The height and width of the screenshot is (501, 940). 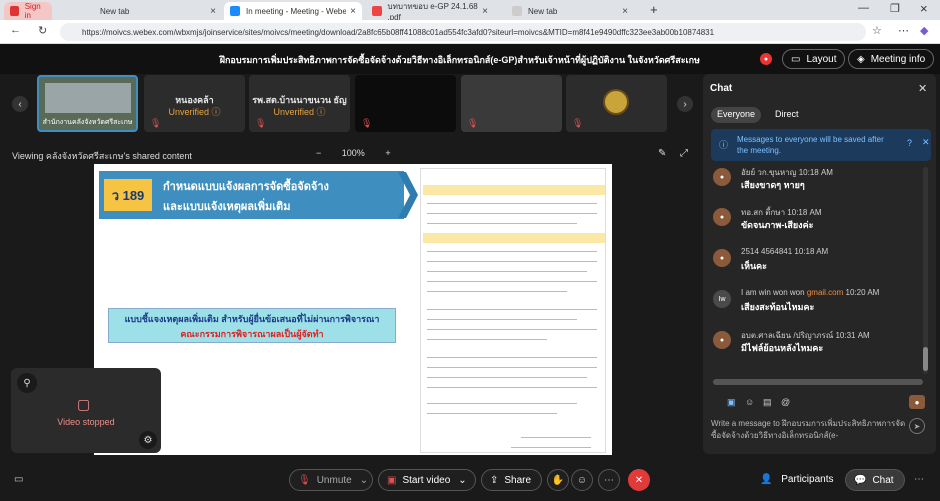 I want to click on minimize-icon: —, so click(x=863, y=8).